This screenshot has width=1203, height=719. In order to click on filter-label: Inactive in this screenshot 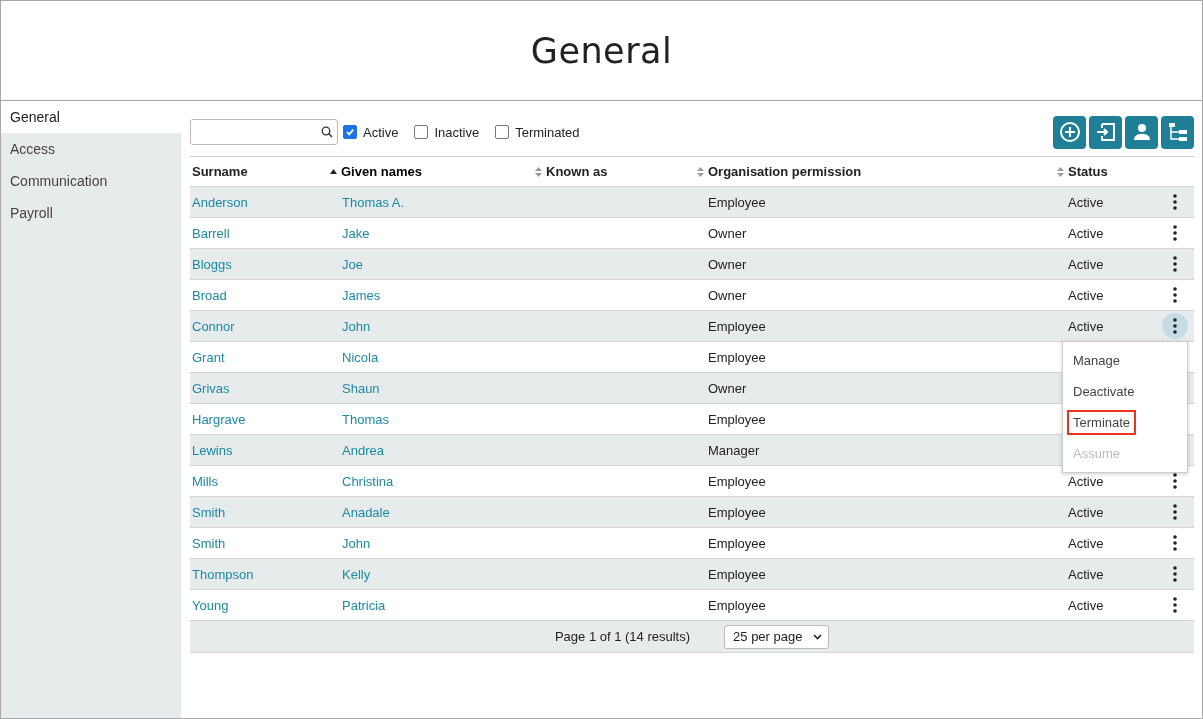, I will do `click(457, 132)`.